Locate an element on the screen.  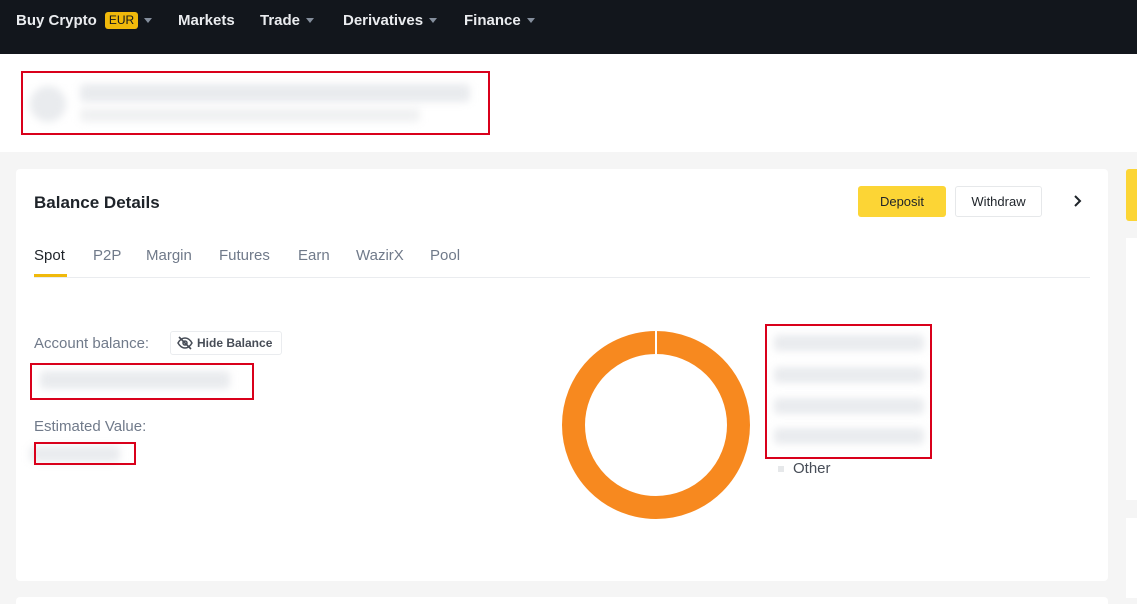
nav-buy-crypto-label: Buy Crypto is located at coordinates (56, 20).